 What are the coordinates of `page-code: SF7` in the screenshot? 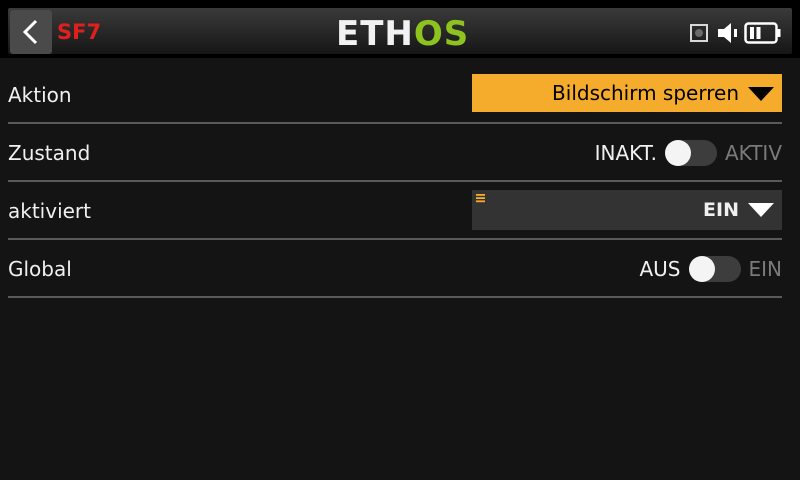 It's located at (79, 32).